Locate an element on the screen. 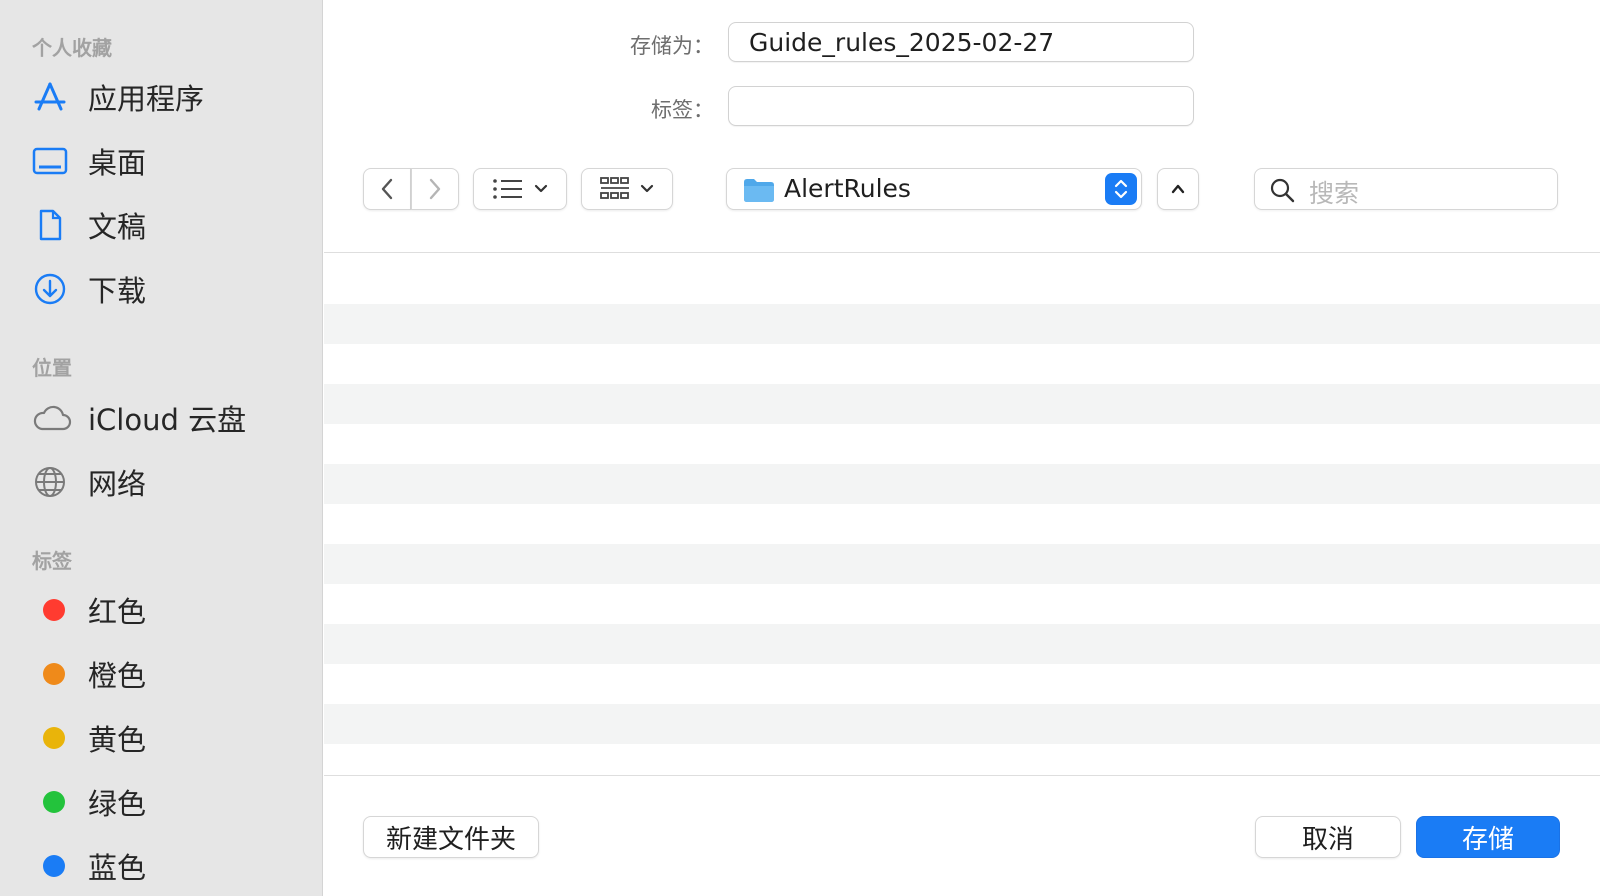 The height and width of the screenshot is (896, 1600). sidebar-item-network: 网络 is located at coordinates (167, 482).